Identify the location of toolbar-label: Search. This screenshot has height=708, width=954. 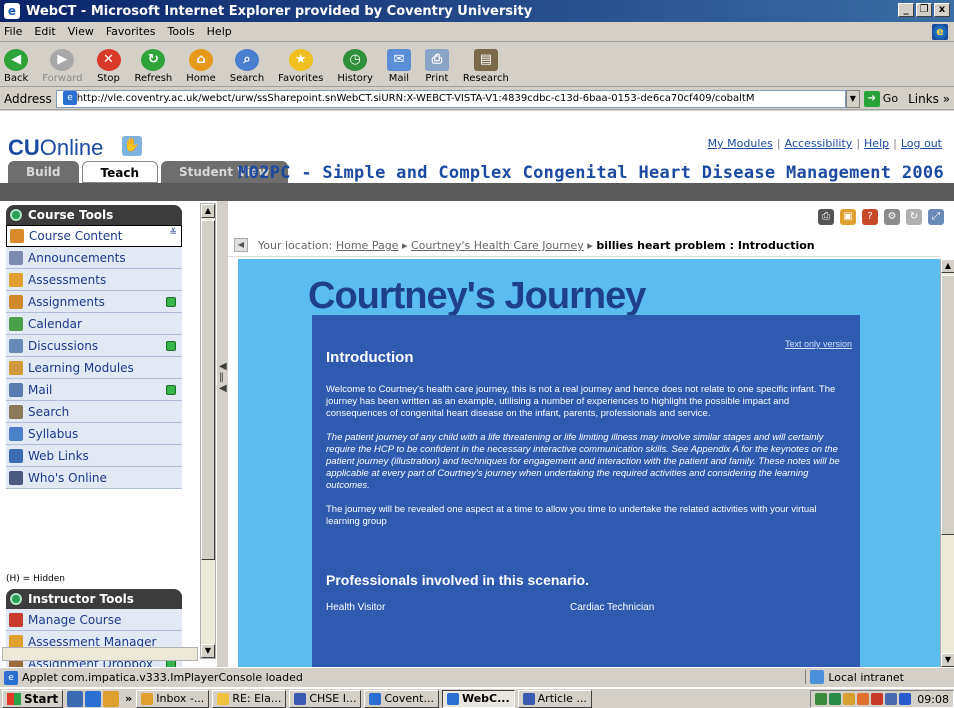
(247, 78).